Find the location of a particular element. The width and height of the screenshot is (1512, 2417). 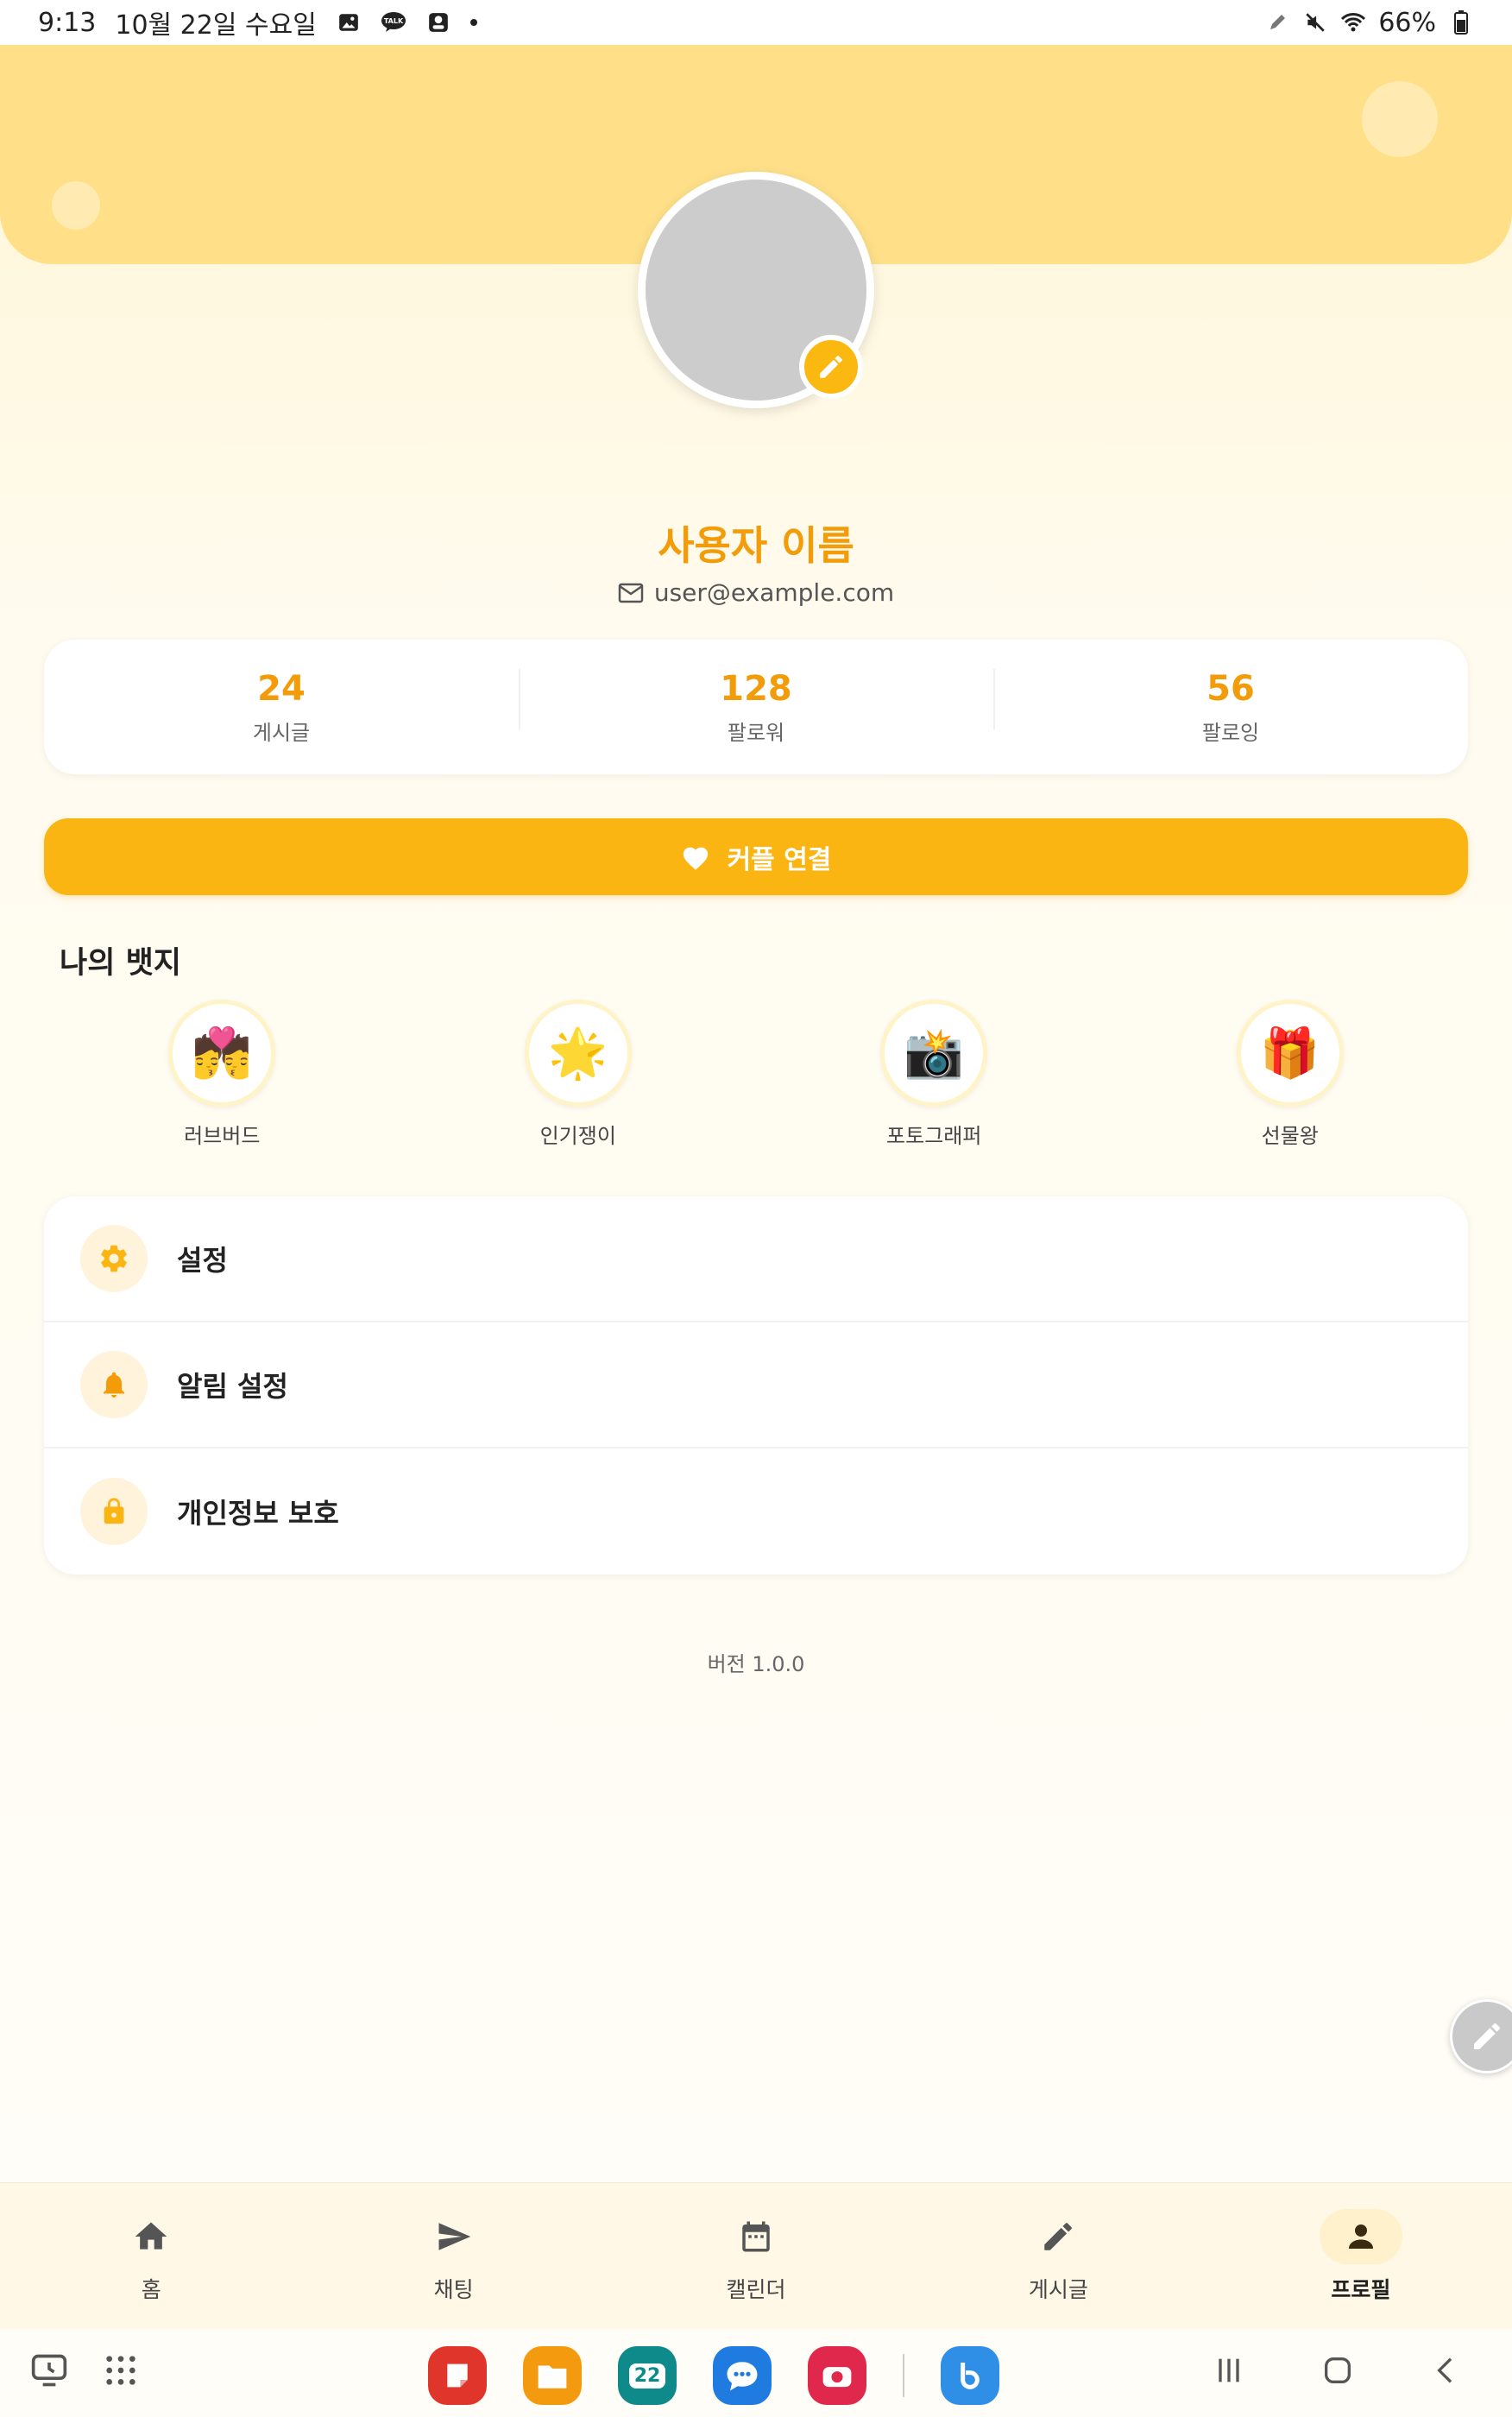

settings-item-privacy: 개인정보 보호 is located at coordinates (756, 1511).